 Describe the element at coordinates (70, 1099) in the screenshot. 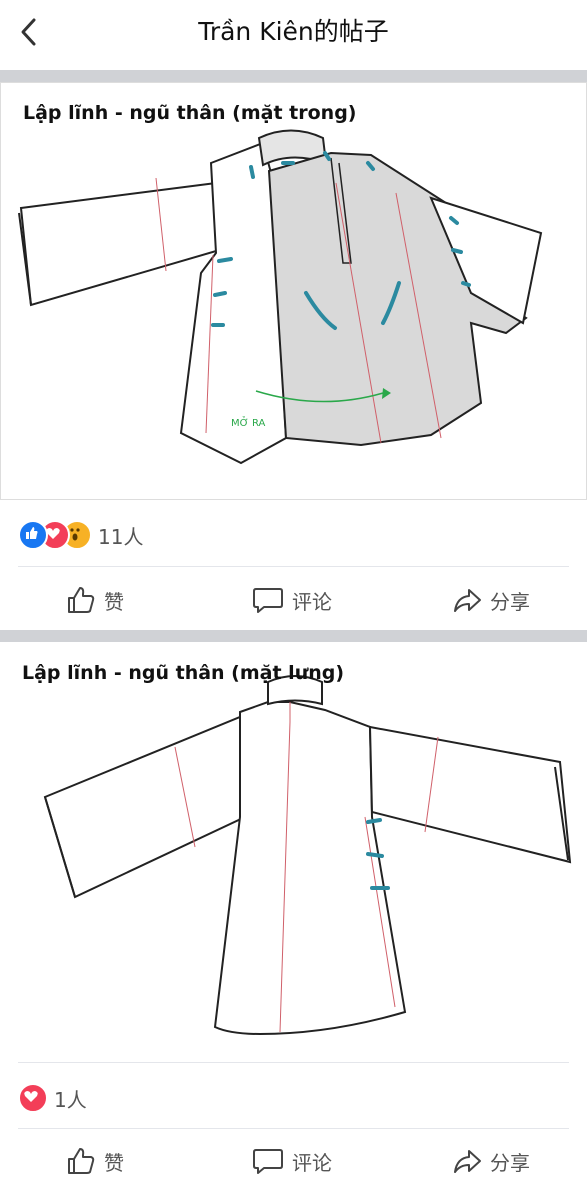

I see `reaction-count: 1人` at that location.